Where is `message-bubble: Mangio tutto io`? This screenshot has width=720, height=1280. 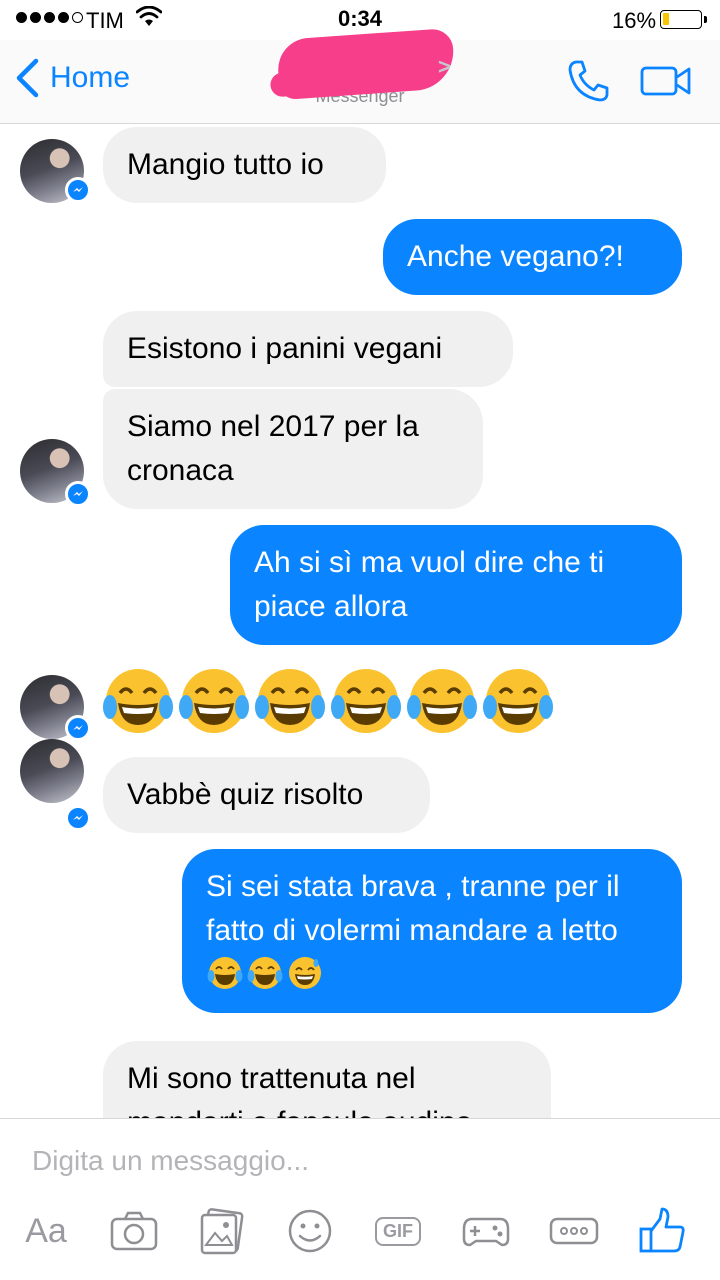
message-bubble: Mangio tutto io is located at coordinates (244, 165).